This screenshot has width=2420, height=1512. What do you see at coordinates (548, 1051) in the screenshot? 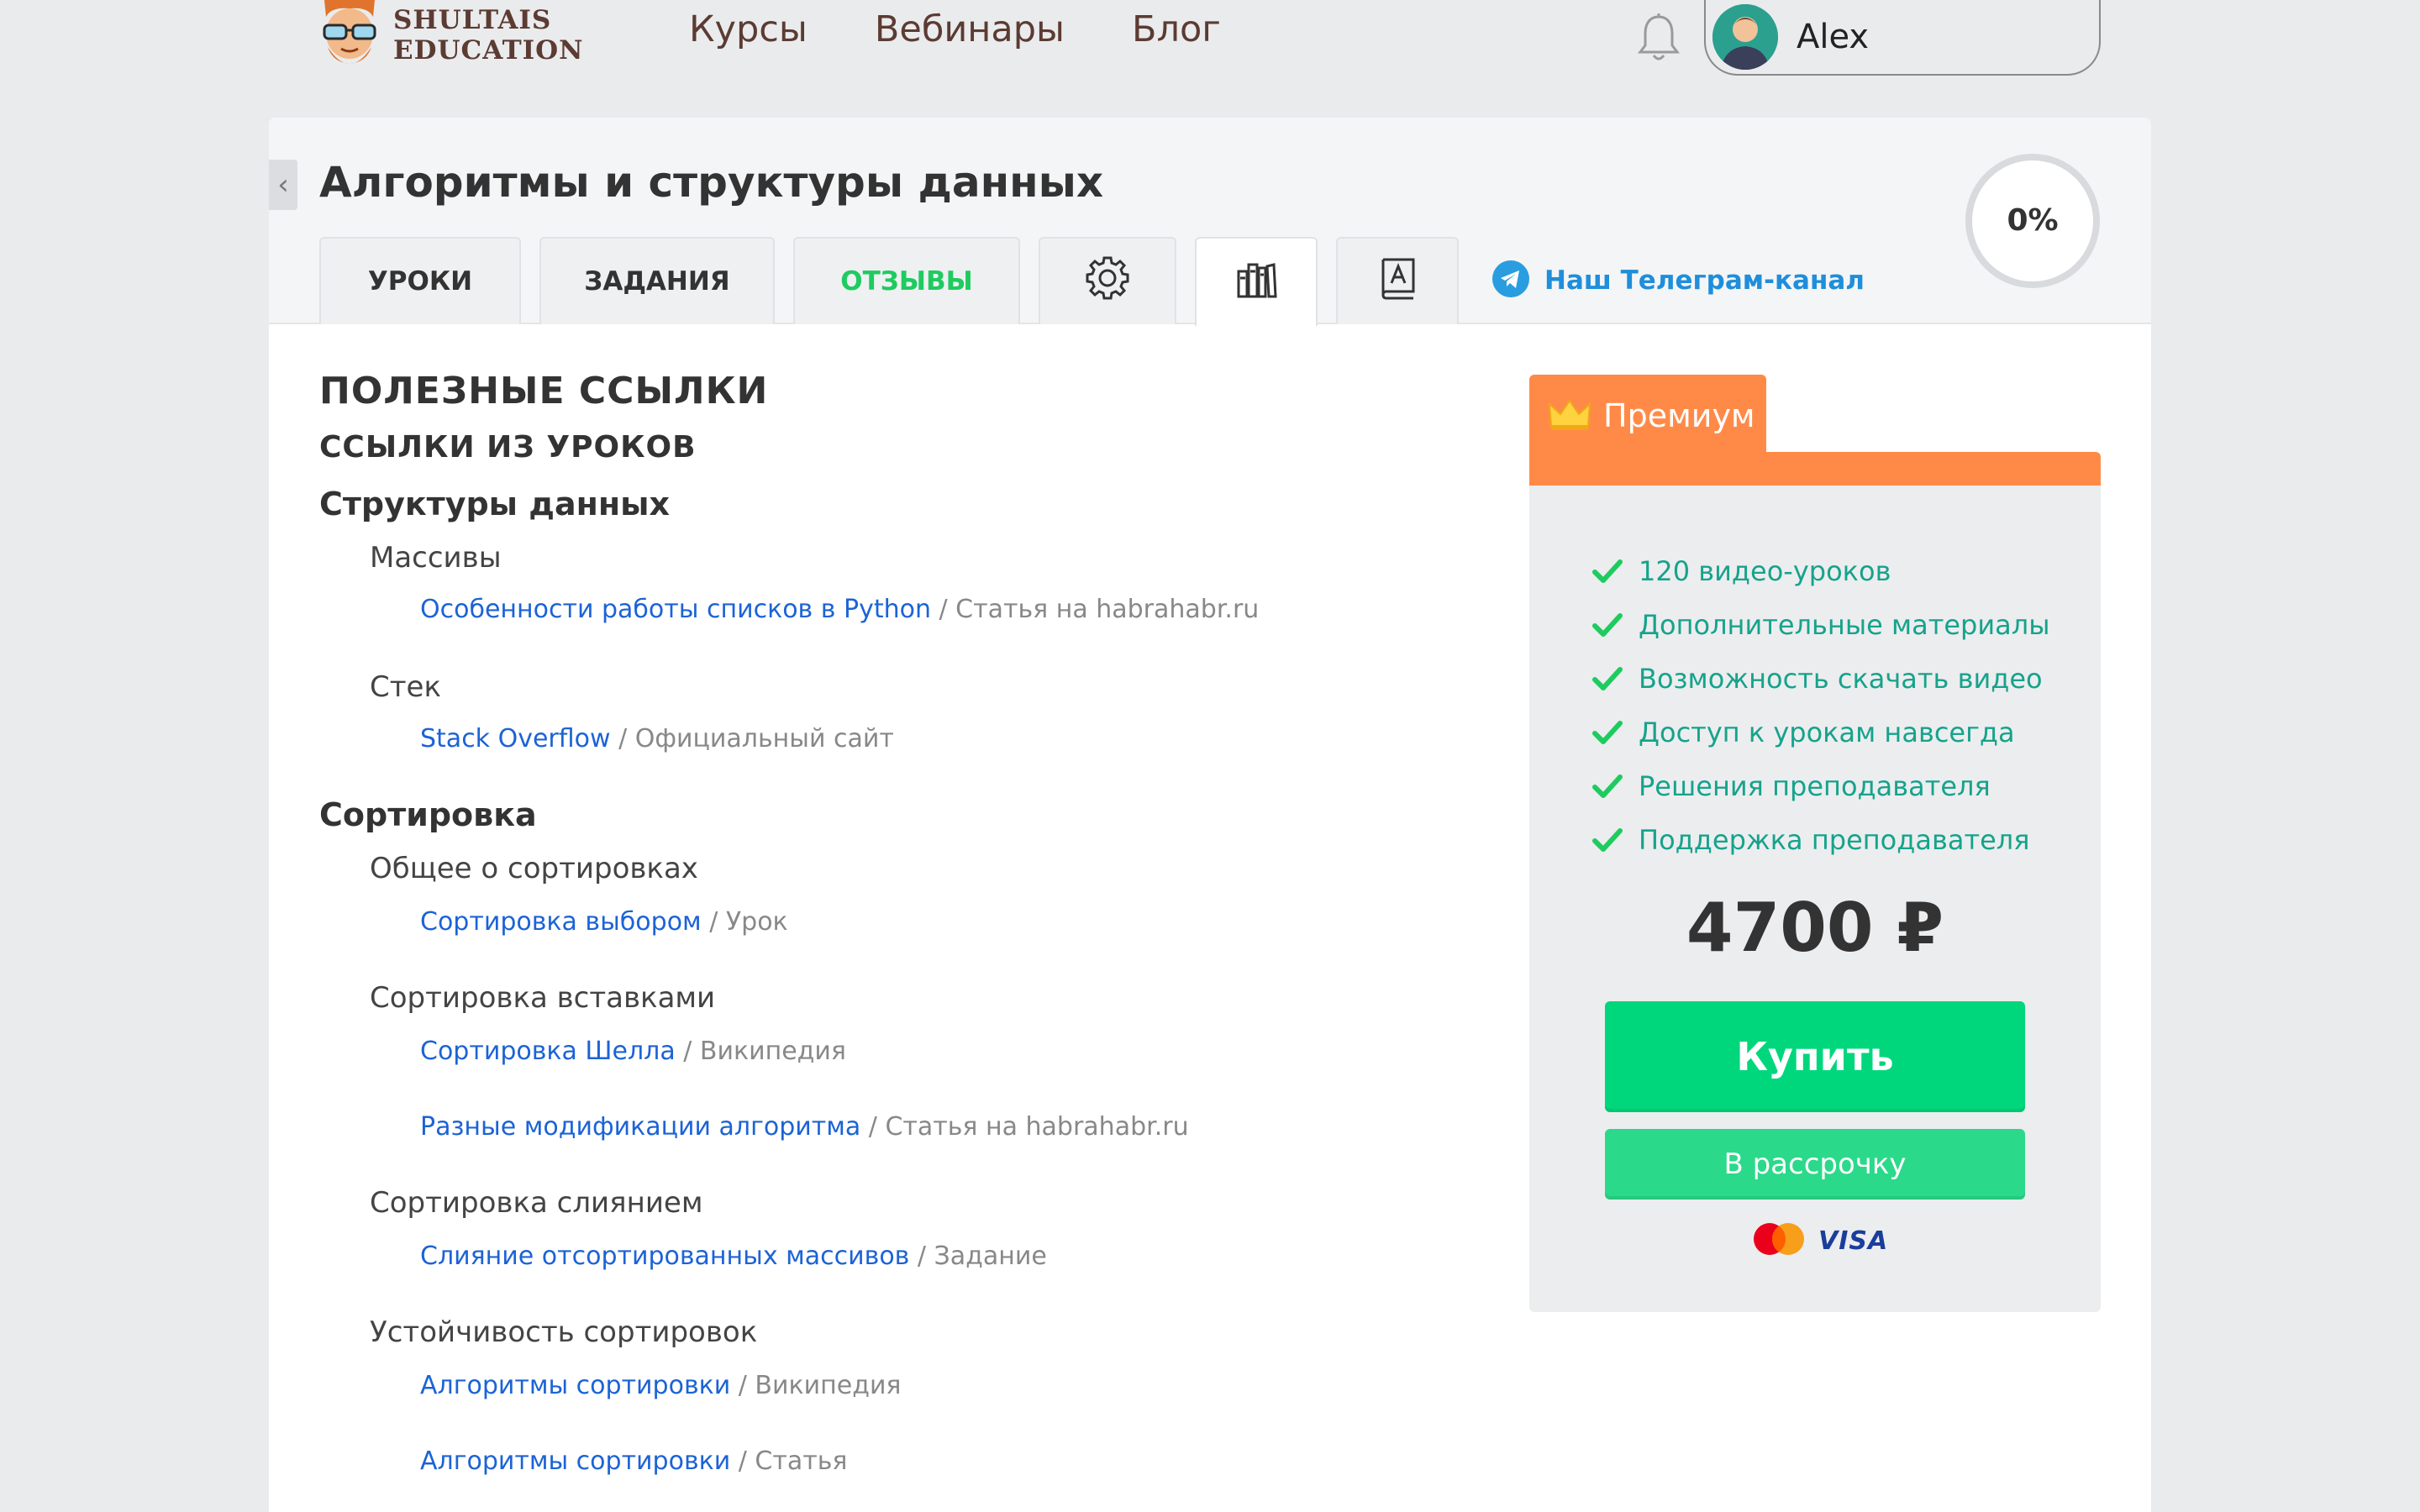
I see `resource-link: Сортировка Шелла` at bounding box center [548, 1051].